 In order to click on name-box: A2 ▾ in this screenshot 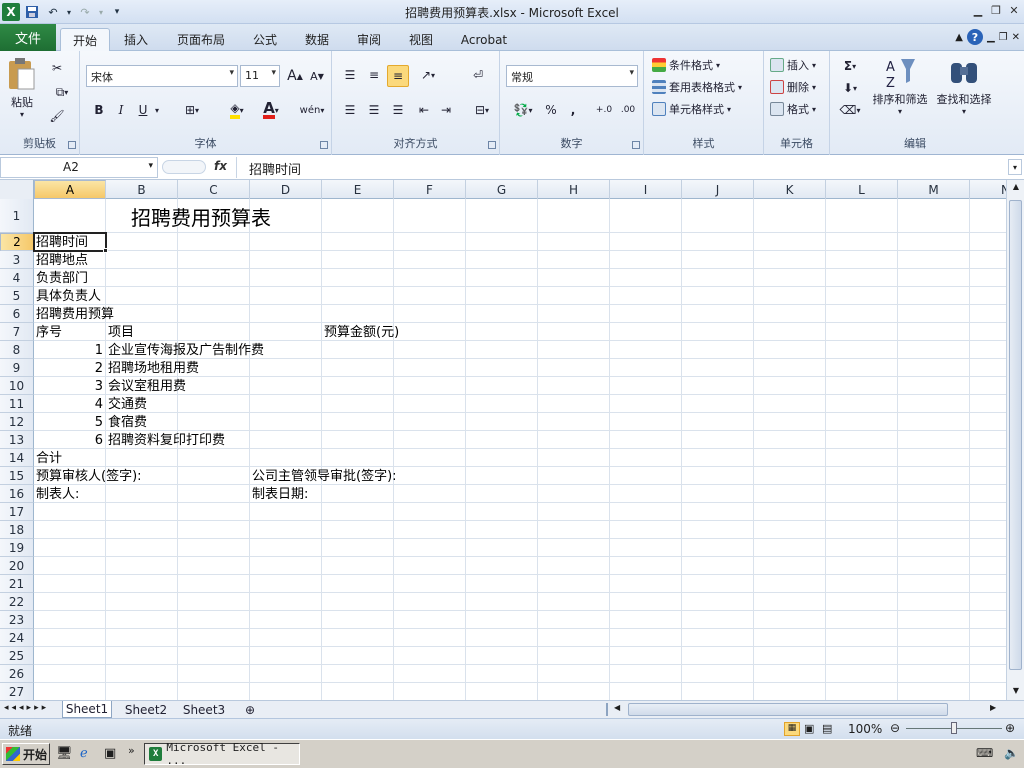, I will do `click(79, 167)`.